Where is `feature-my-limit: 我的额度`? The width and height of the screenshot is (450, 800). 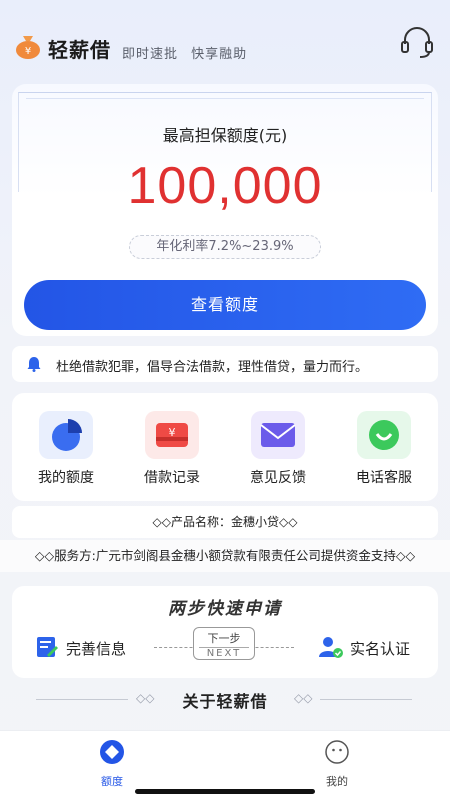 feature-my-limit: 我的额度 is located at coordinates (66, 449).